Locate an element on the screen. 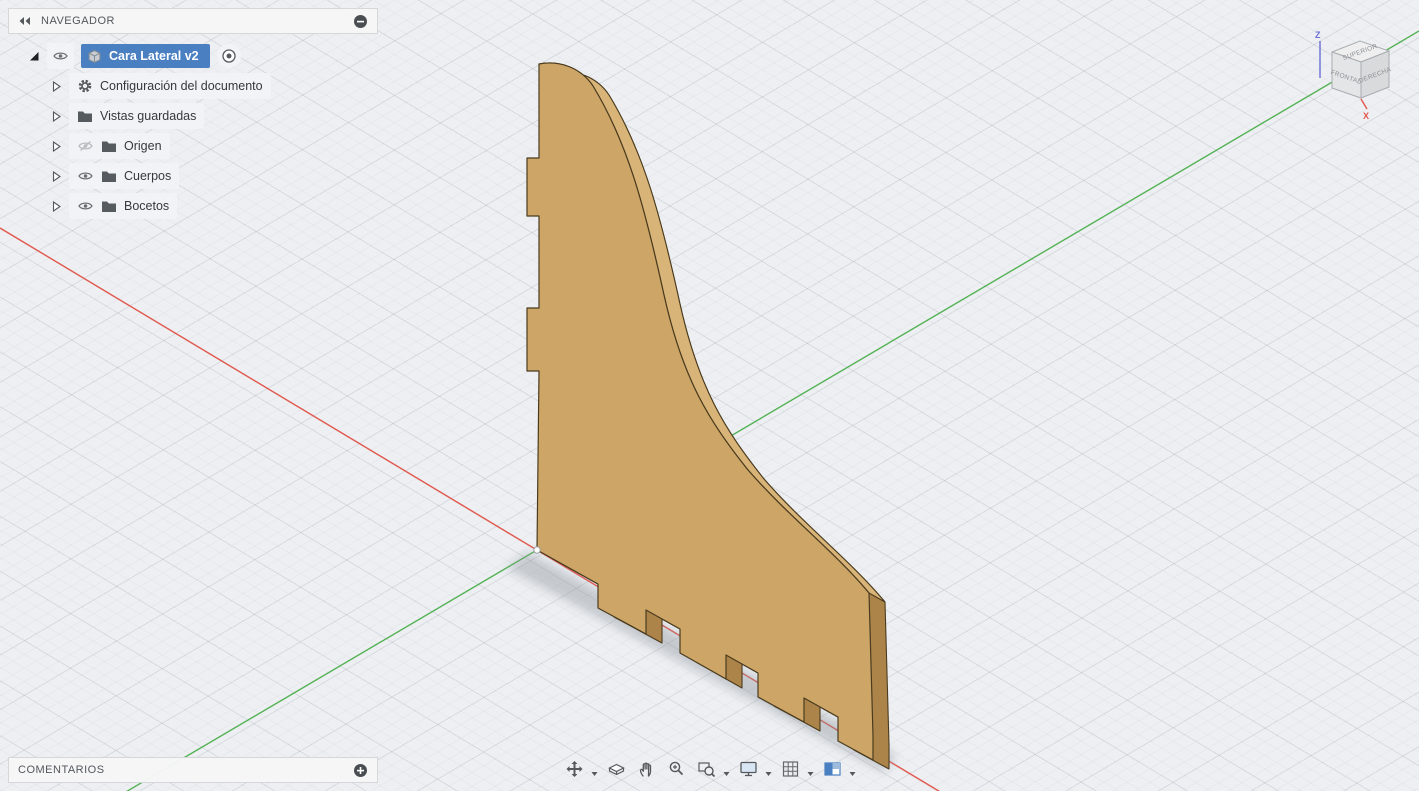 The image size is (1419, 791). activate-component-radio is located at coordinates (228, 56).